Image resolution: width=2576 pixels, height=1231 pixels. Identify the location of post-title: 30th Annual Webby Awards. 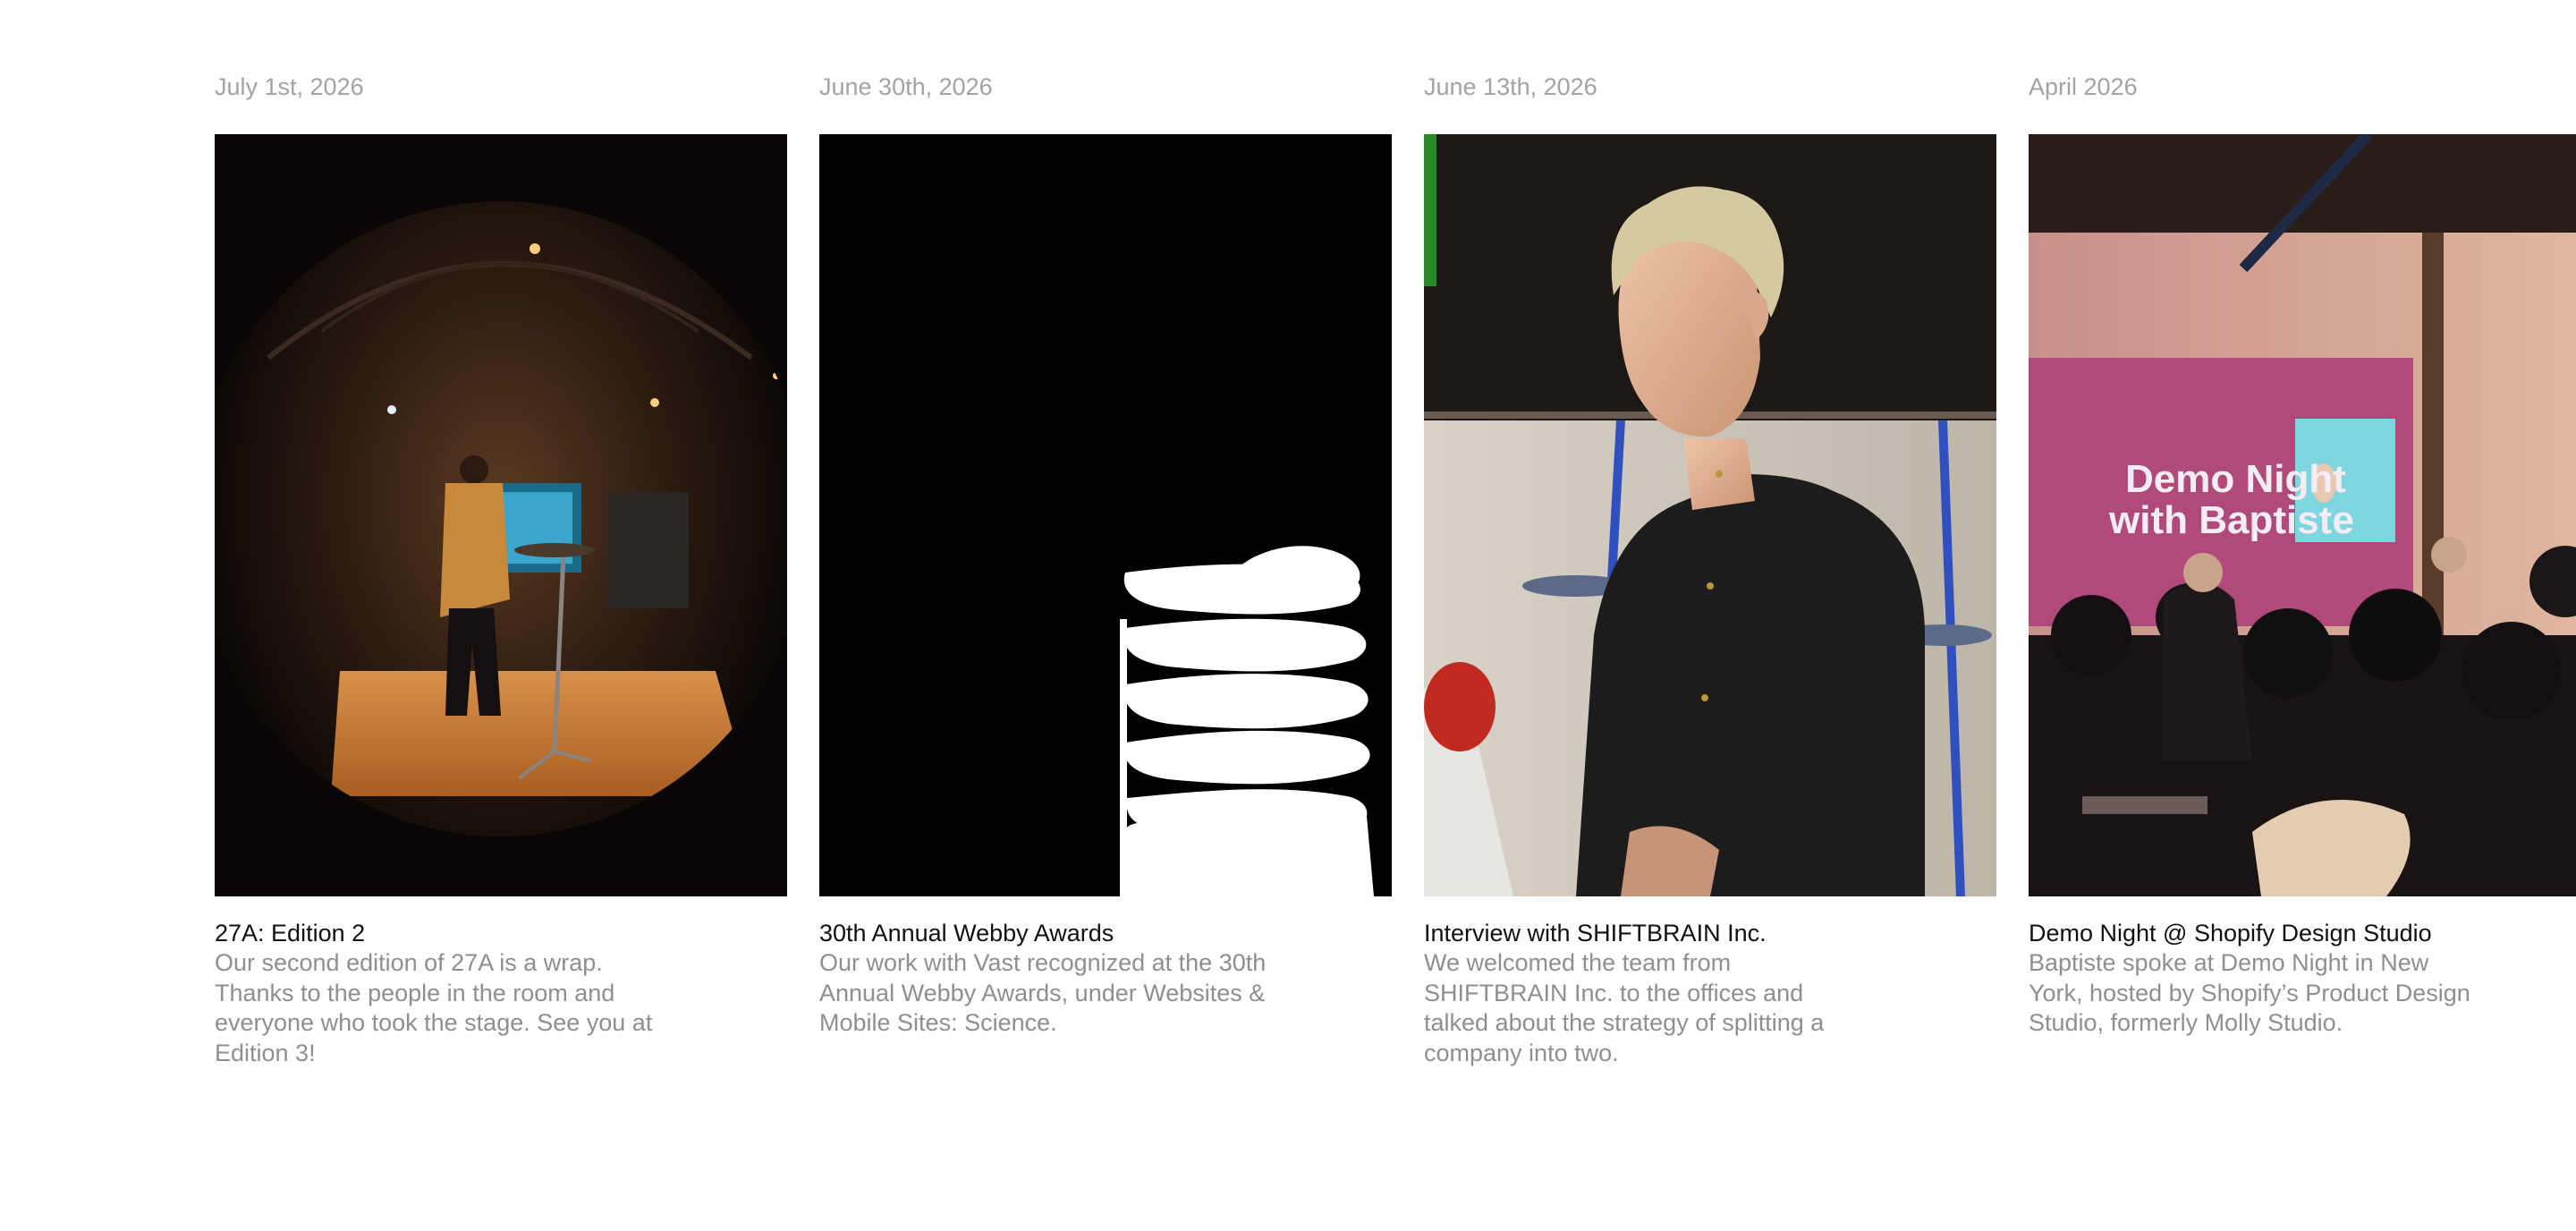
(966, 933).